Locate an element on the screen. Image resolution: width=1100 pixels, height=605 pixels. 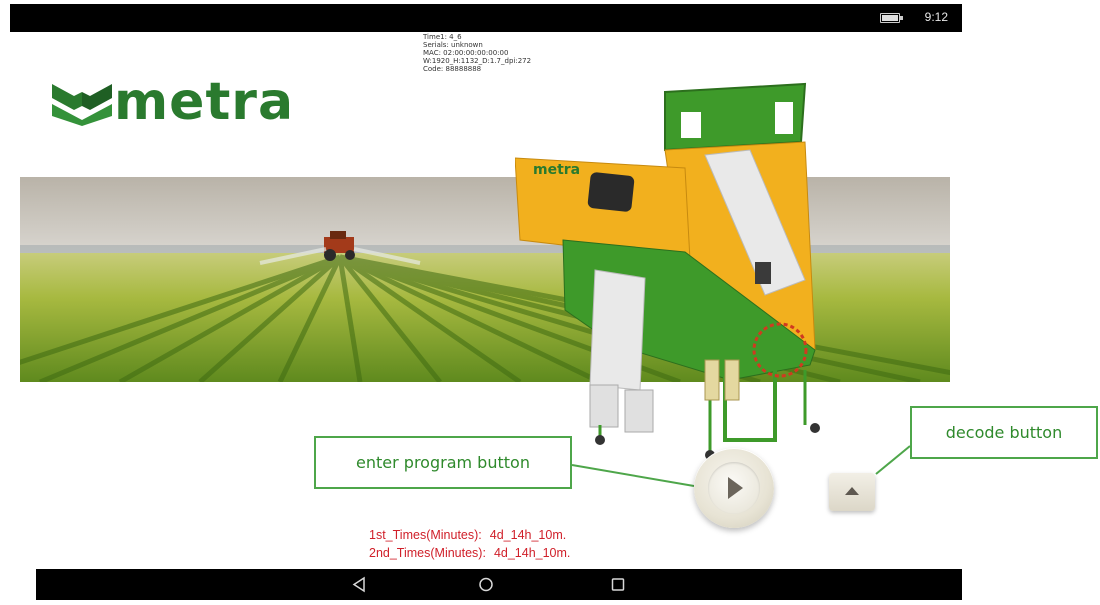
device-display: W:1920_H:1132_D:1.7_dpi:272 is located at coordinates (477, 61).